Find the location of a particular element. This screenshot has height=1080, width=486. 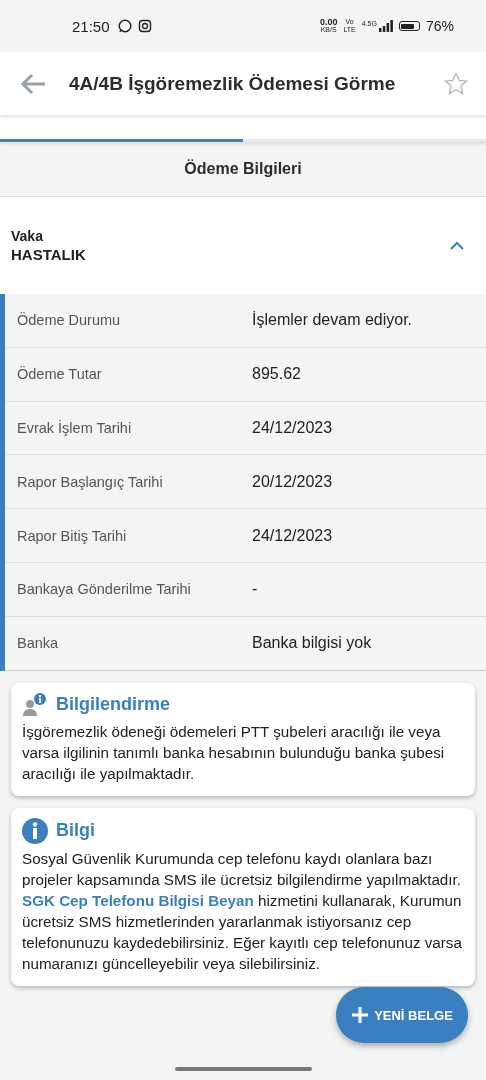

field-value: Banka bilgisi yok is located at coordinates (312, 643).